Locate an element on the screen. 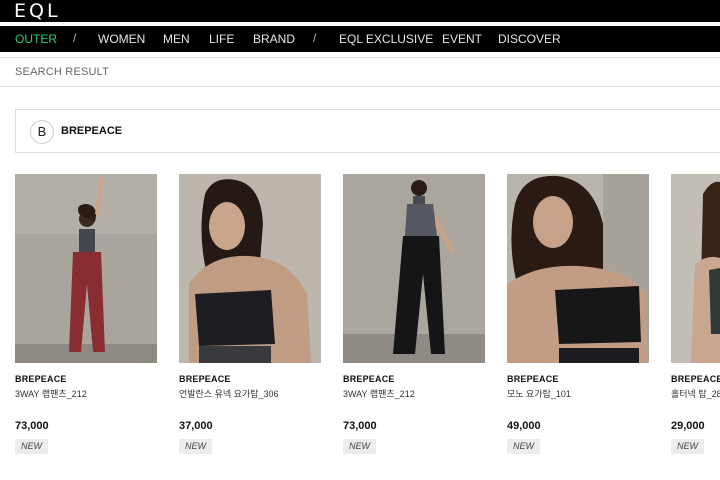  nav-item-women: WOMEN is located at coordinates (121, 39).